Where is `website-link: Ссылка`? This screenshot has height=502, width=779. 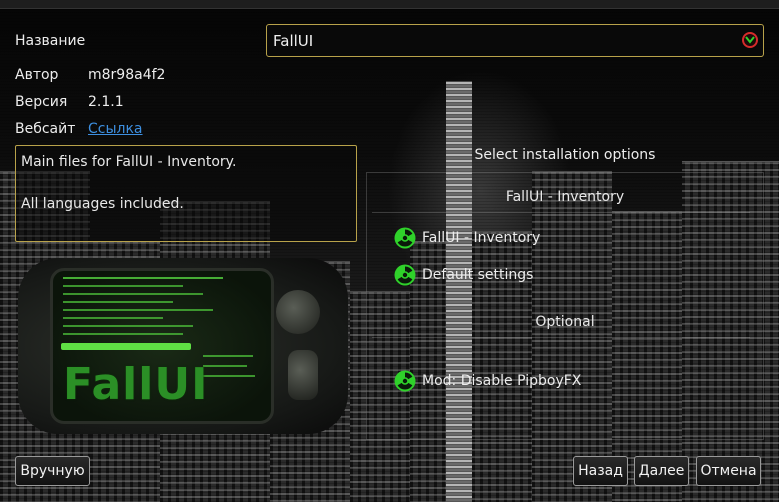 website-link: Ссылка is located at coordinates (115, 129).